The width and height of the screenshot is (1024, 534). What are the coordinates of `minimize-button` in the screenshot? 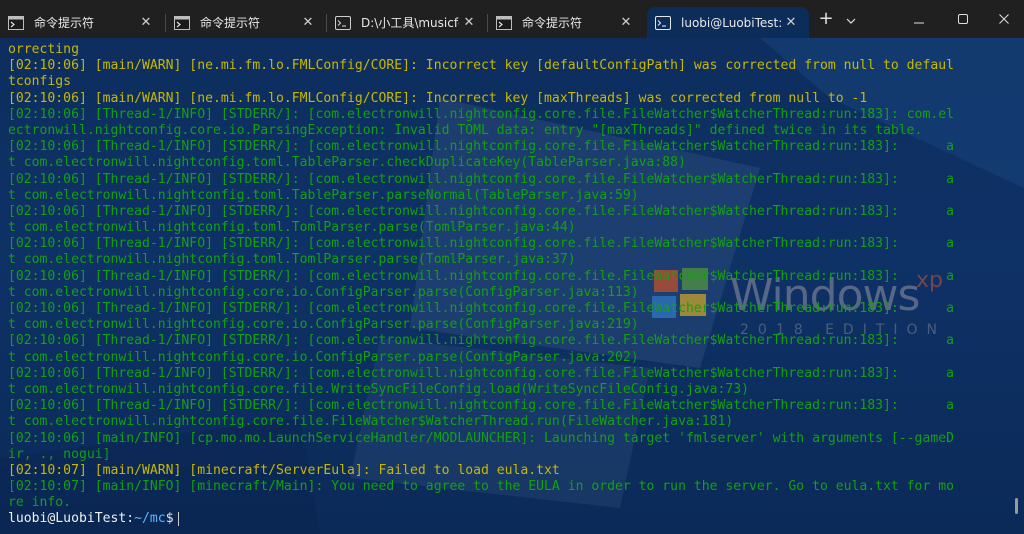 It's located at (919, 18).